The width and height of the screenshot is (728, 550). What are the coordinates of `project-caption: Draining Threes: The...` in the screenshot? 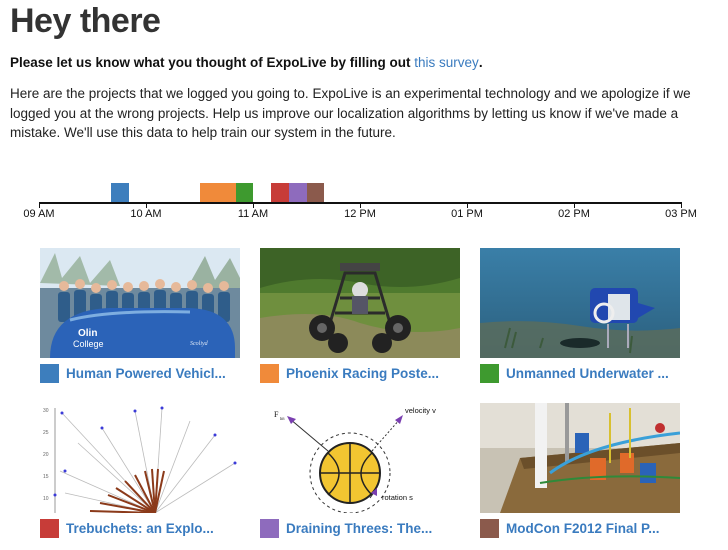 It's located at (370, 528).